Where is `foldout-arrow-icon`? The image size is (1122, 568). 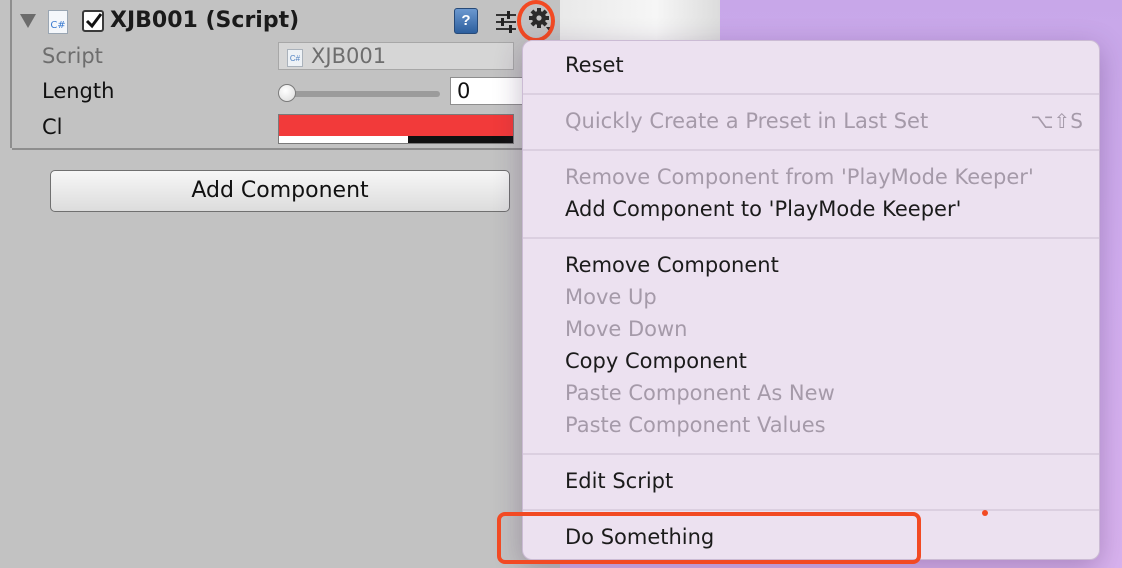
foldout-arrow-icon is located at coordinates (28, 21).